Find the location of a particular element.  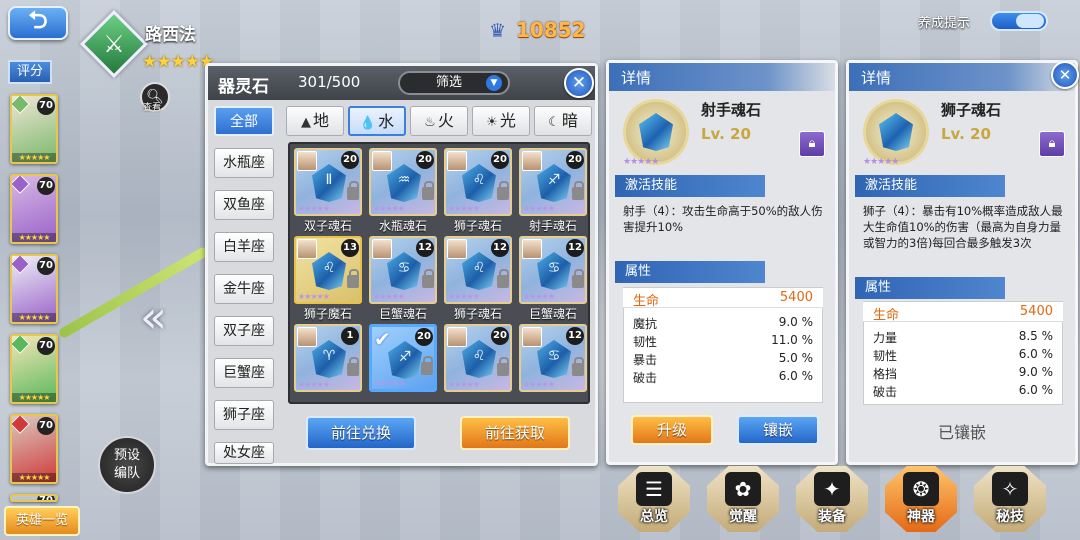

view-label: 查看 is located at coordinates (152, 108).